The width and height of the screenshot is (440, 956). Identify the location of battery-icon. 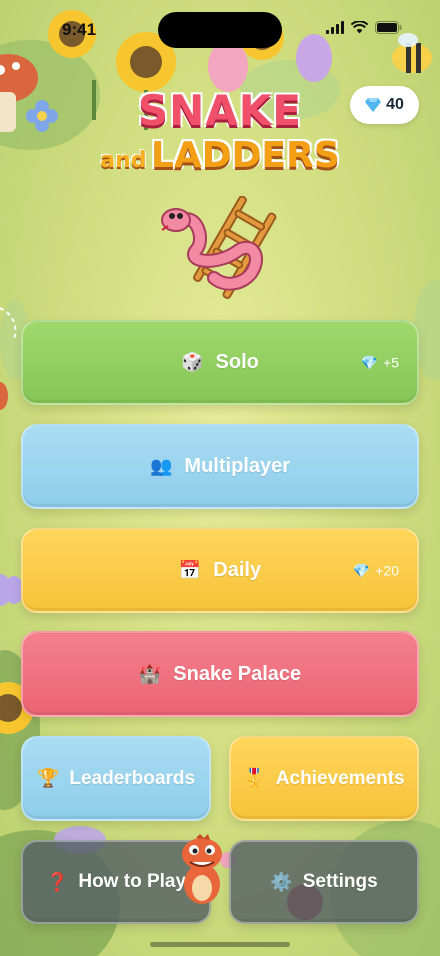
(388, 27).